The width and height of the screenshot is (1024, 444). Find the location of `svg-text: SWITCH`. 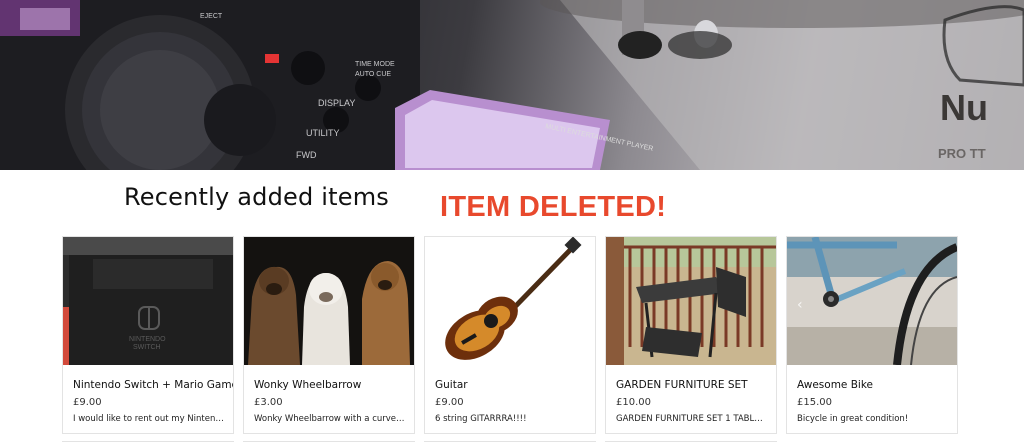

svg-text: SWITCH is located at coordinates (147, 347).